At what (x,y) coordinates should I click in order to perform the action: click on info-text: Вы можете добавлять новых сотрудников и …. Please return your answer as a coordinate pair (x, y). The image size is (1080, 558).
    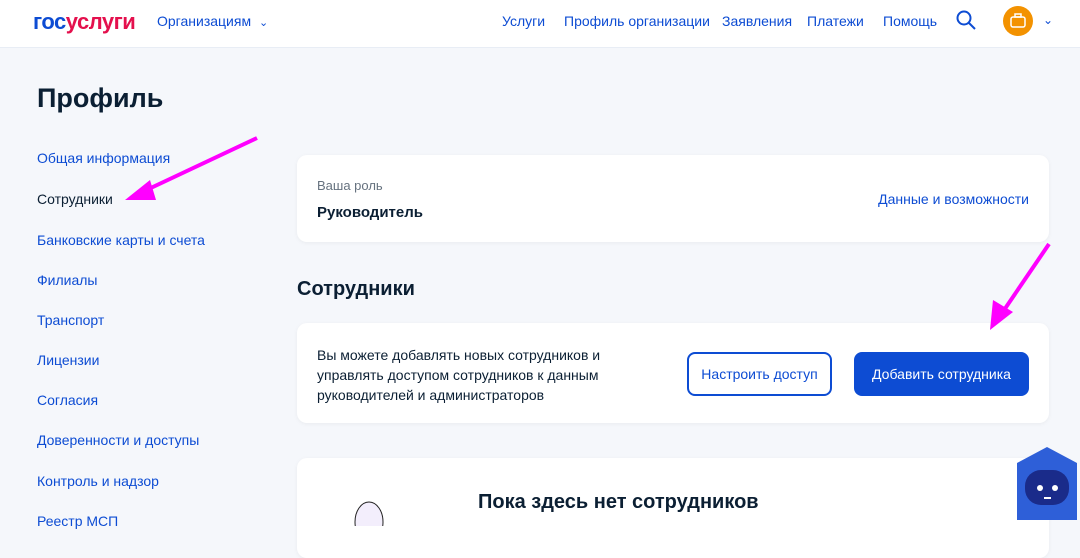
    Looking at the image, I should click on (459, 375).